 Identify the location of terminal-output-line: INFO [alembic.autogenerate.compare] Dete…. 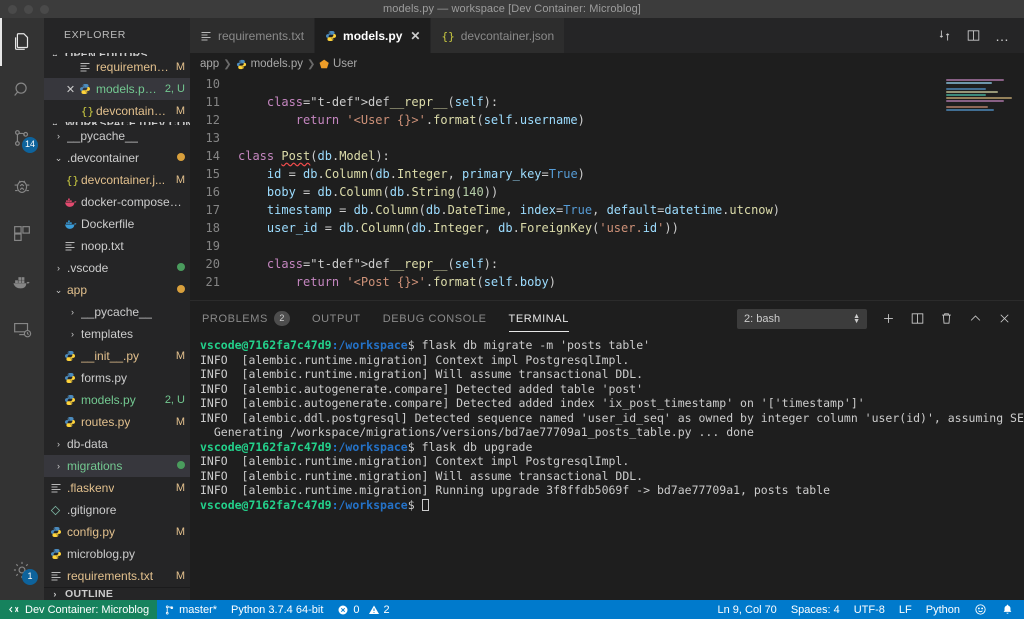
(532, 403).